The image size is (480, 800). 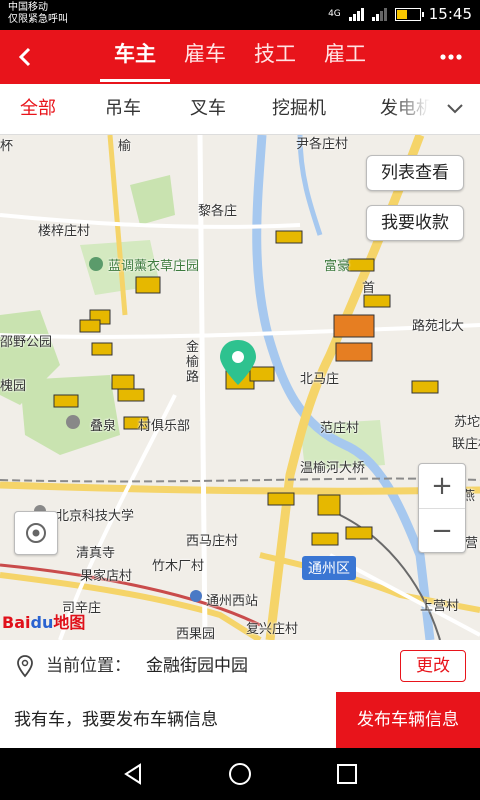 I want to click on recents-nav-icon, so click(x=347, y=774).